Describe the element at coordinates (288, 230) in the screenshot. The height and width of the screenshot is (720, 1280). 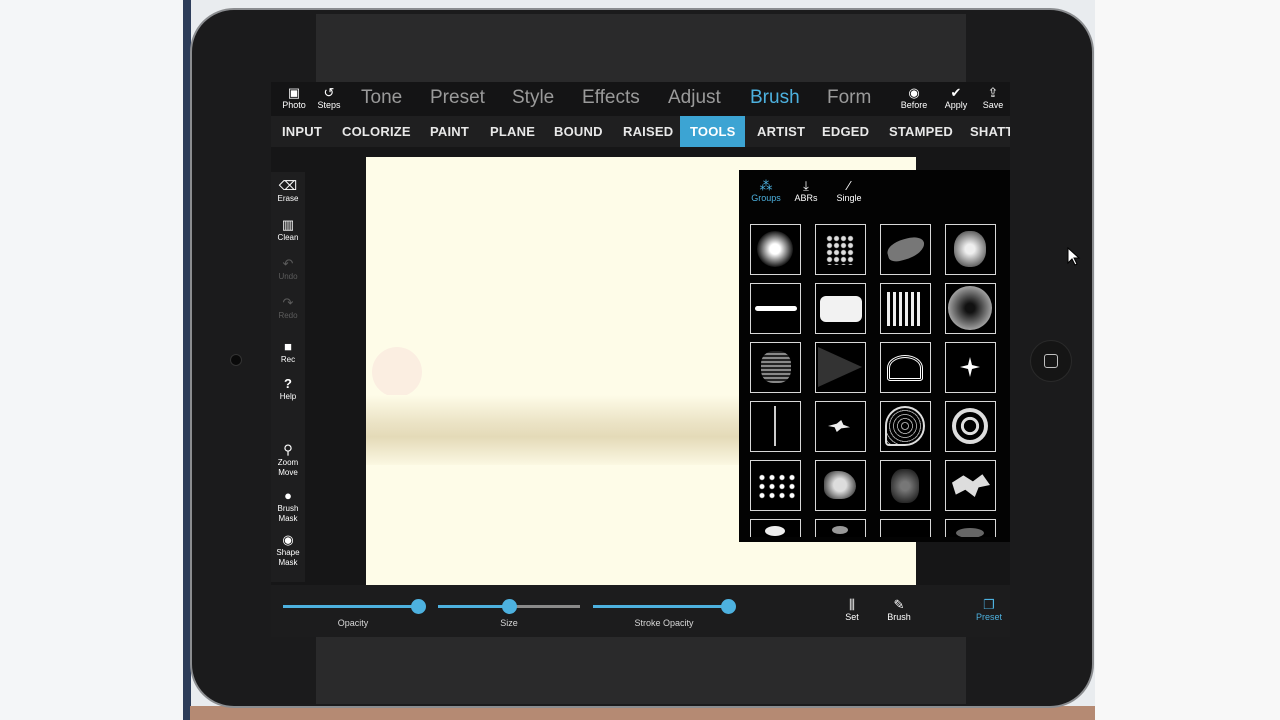
I see `clean-button: ▥ Clean` at that location.